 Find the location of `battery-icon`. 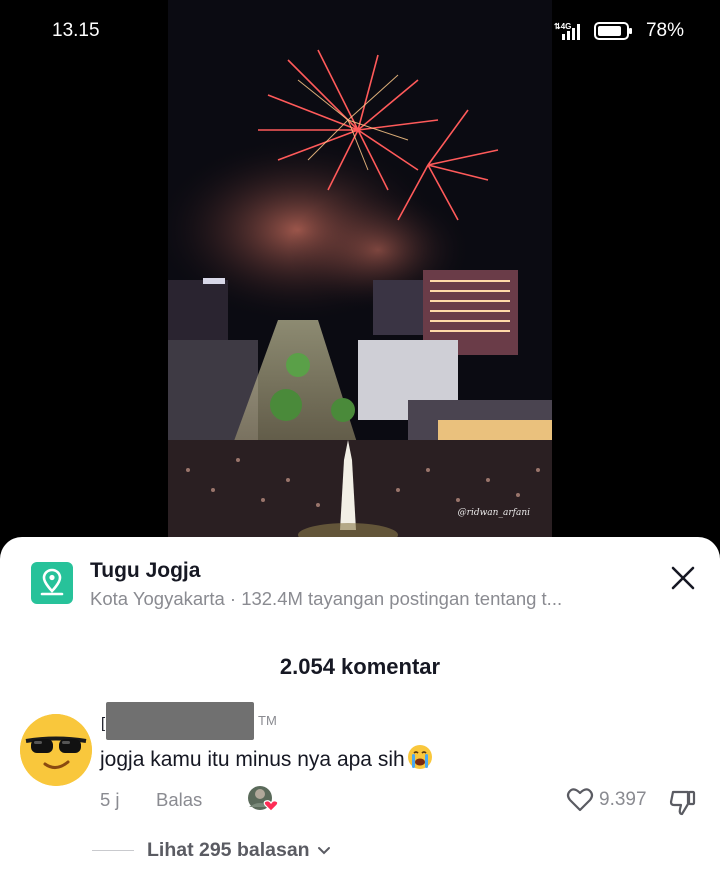

battery-icon is located at coordinates (612, 31).